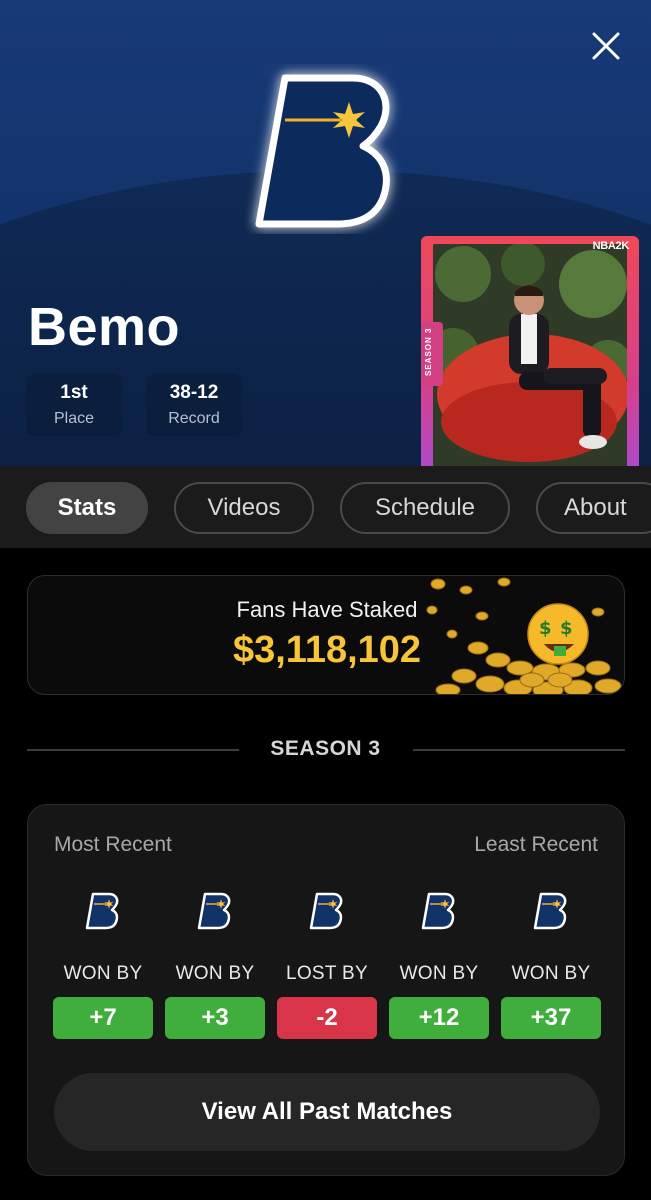  What do you see at coordinates (551, 1018) in the screenshot?
I see `match-margin: +37` at bounding box center [551, 1018].